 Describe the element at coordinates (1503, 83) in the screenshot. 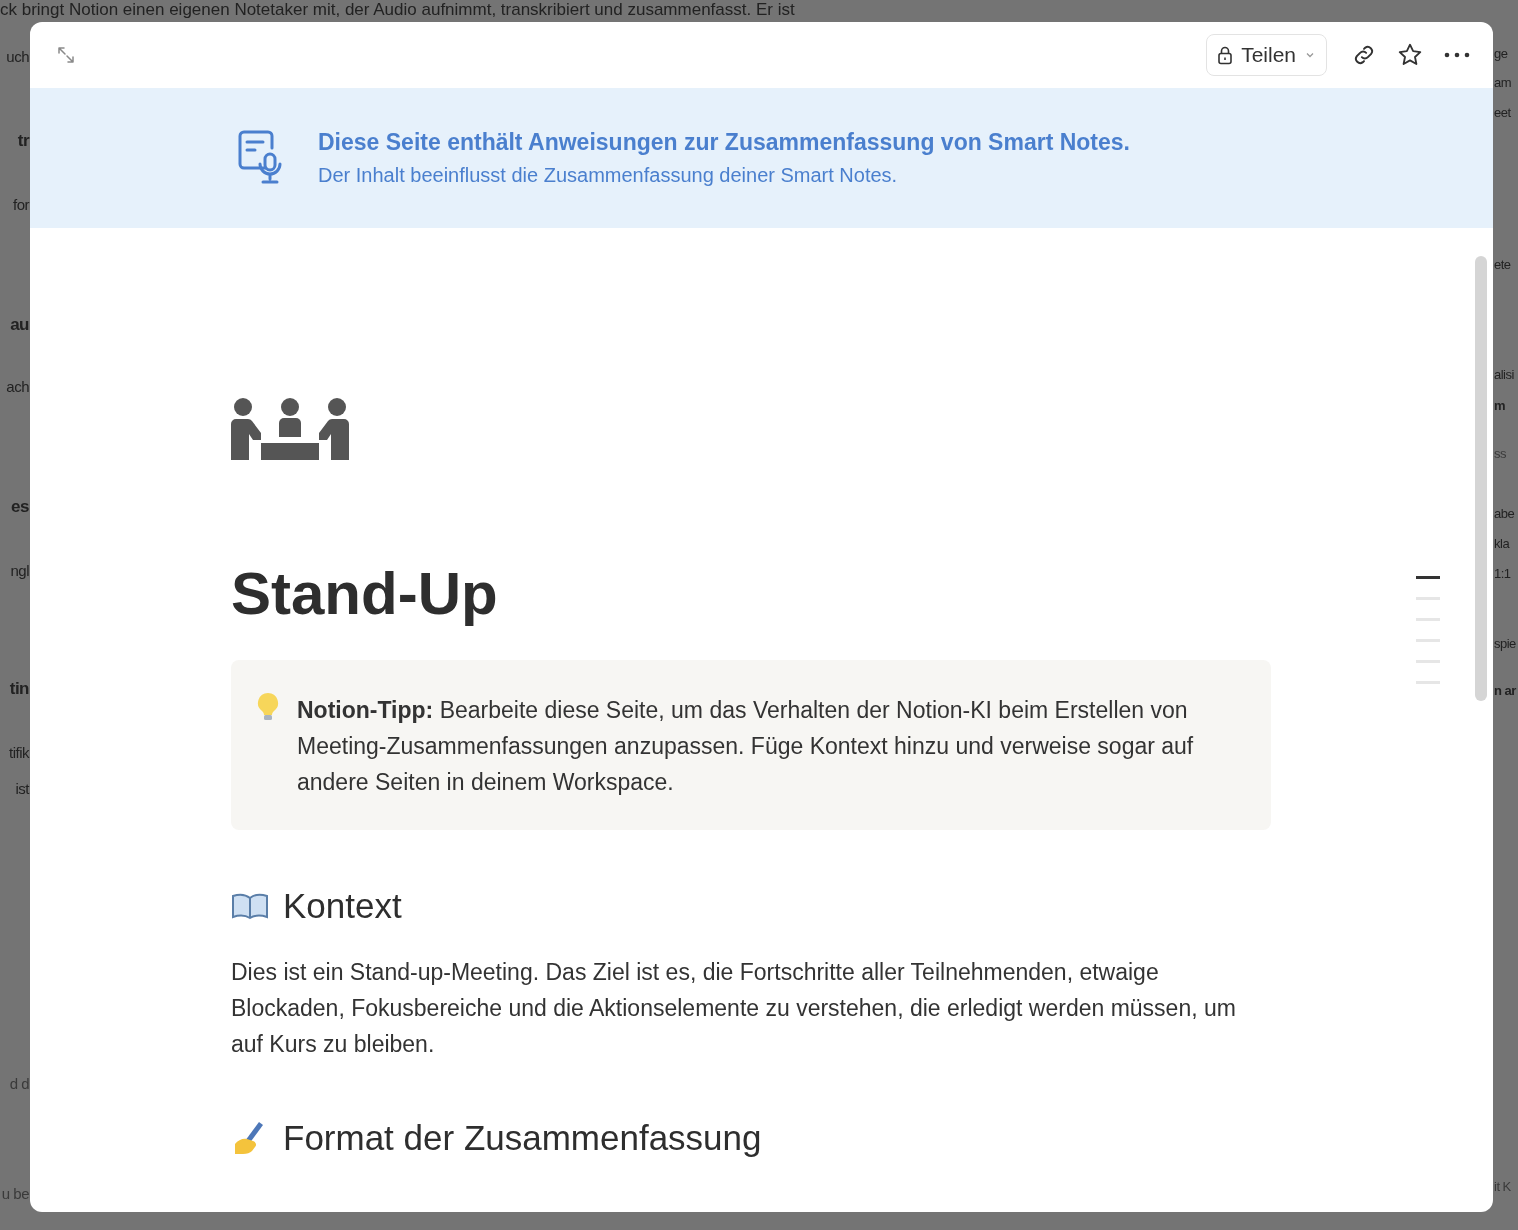

I see `background-text: am` at that location.